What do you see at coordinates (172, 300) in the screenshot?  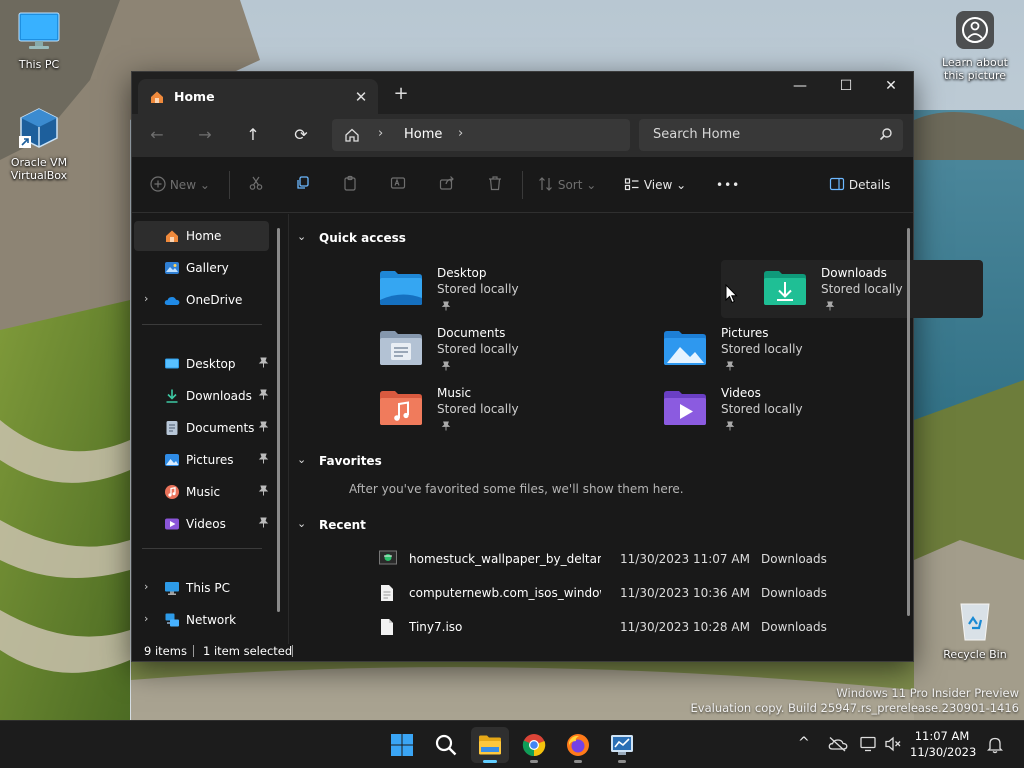 I see `onedrive-cloud-icon` at bounding box center [172, 300].